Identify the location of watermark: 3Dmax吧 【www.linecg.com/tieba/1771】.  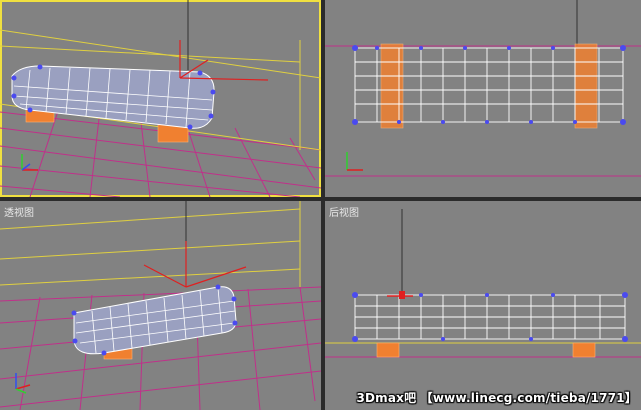
(496, 398).